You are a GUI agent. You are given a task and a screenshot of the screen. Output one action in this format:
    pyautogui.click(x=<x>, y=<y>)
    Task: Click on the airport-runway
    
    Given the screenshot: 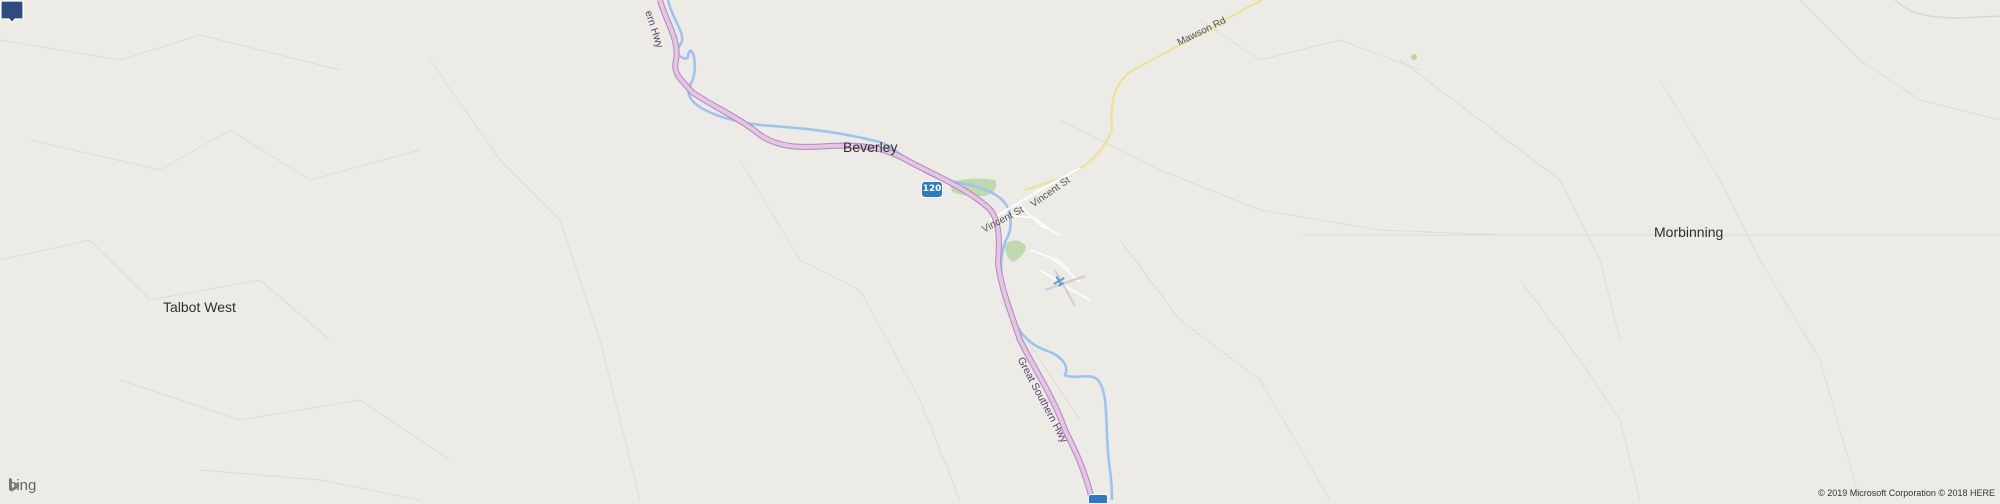 What is the action you would take?
    pyautogui.click(x=1065, y=288)
    